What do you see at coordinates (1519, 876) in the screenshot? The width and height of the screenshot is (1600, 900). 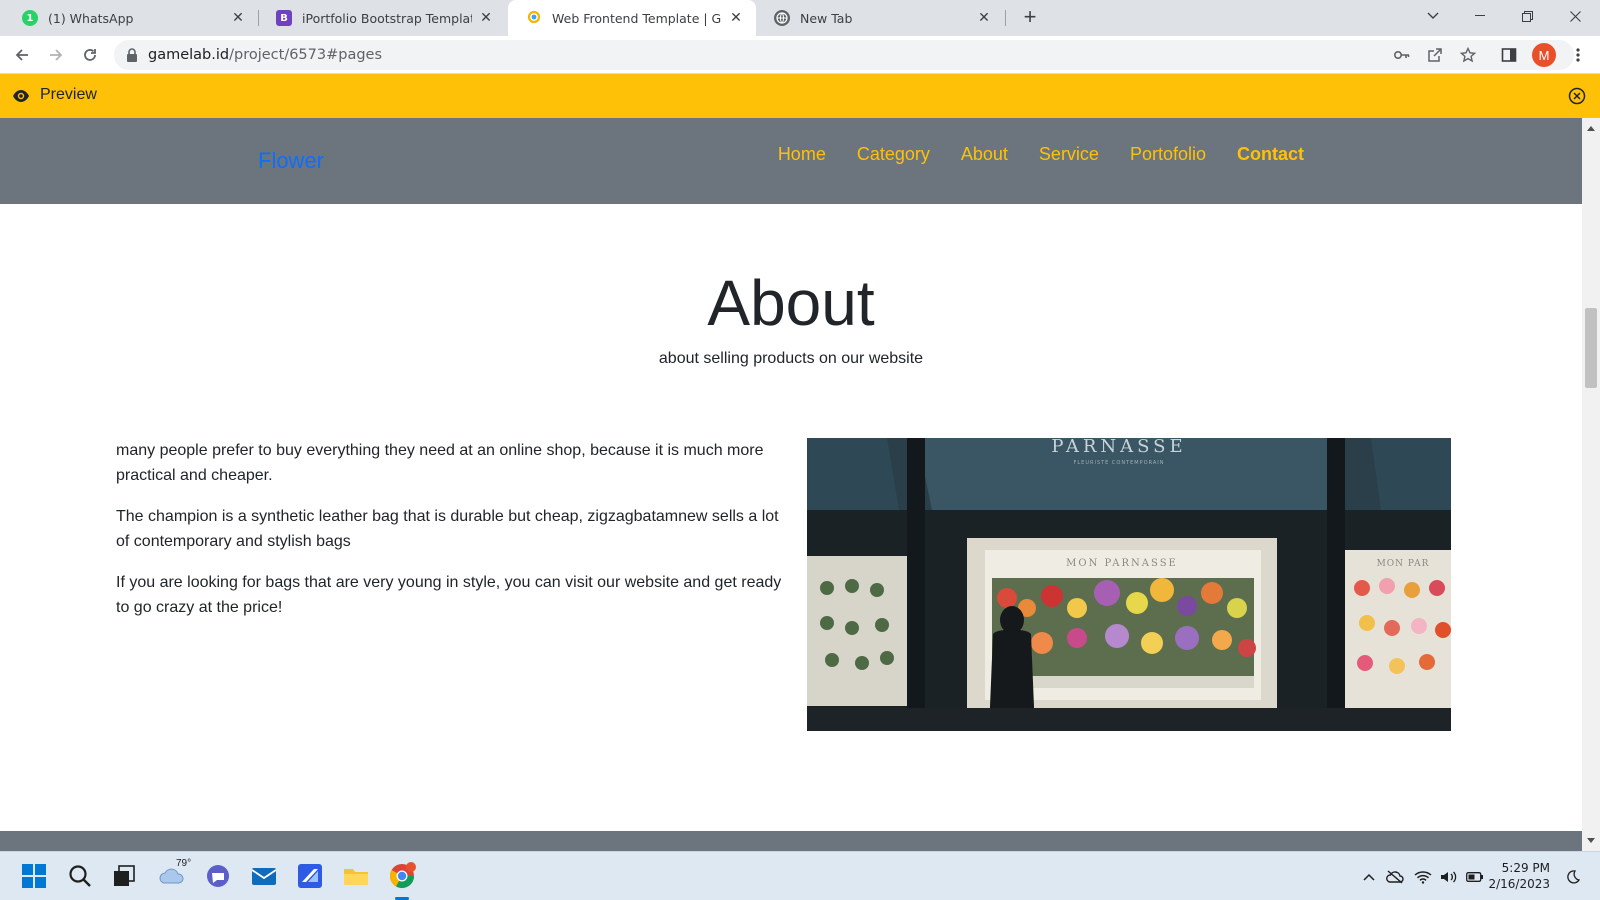 I see `system-clock: 5:29 PM 2/16/2023` at bounding box center [1519, 876].